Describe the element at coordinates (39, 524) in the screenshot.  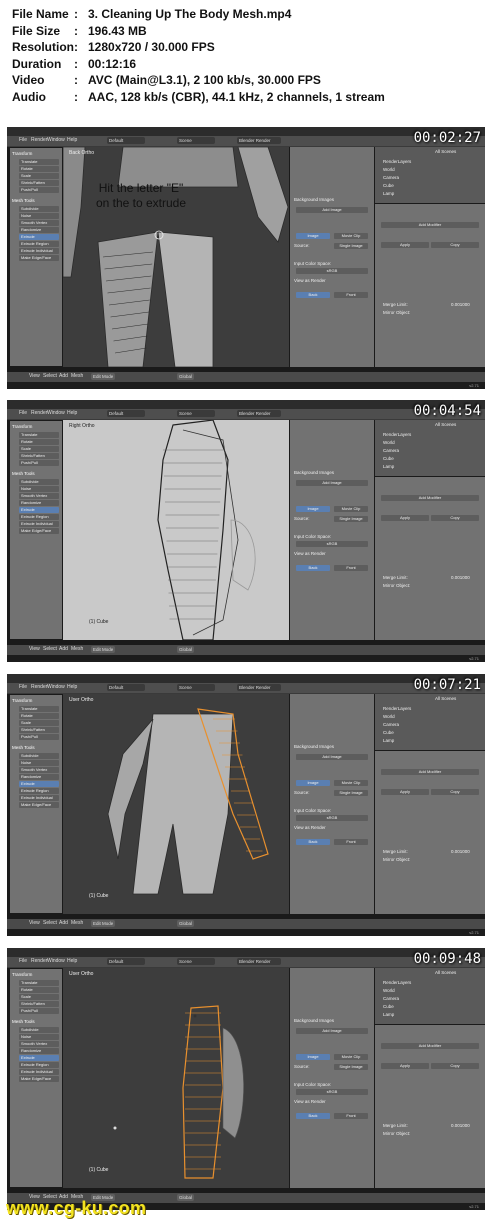
I see `mesh-tool-button: Extrude Individual` at that location.